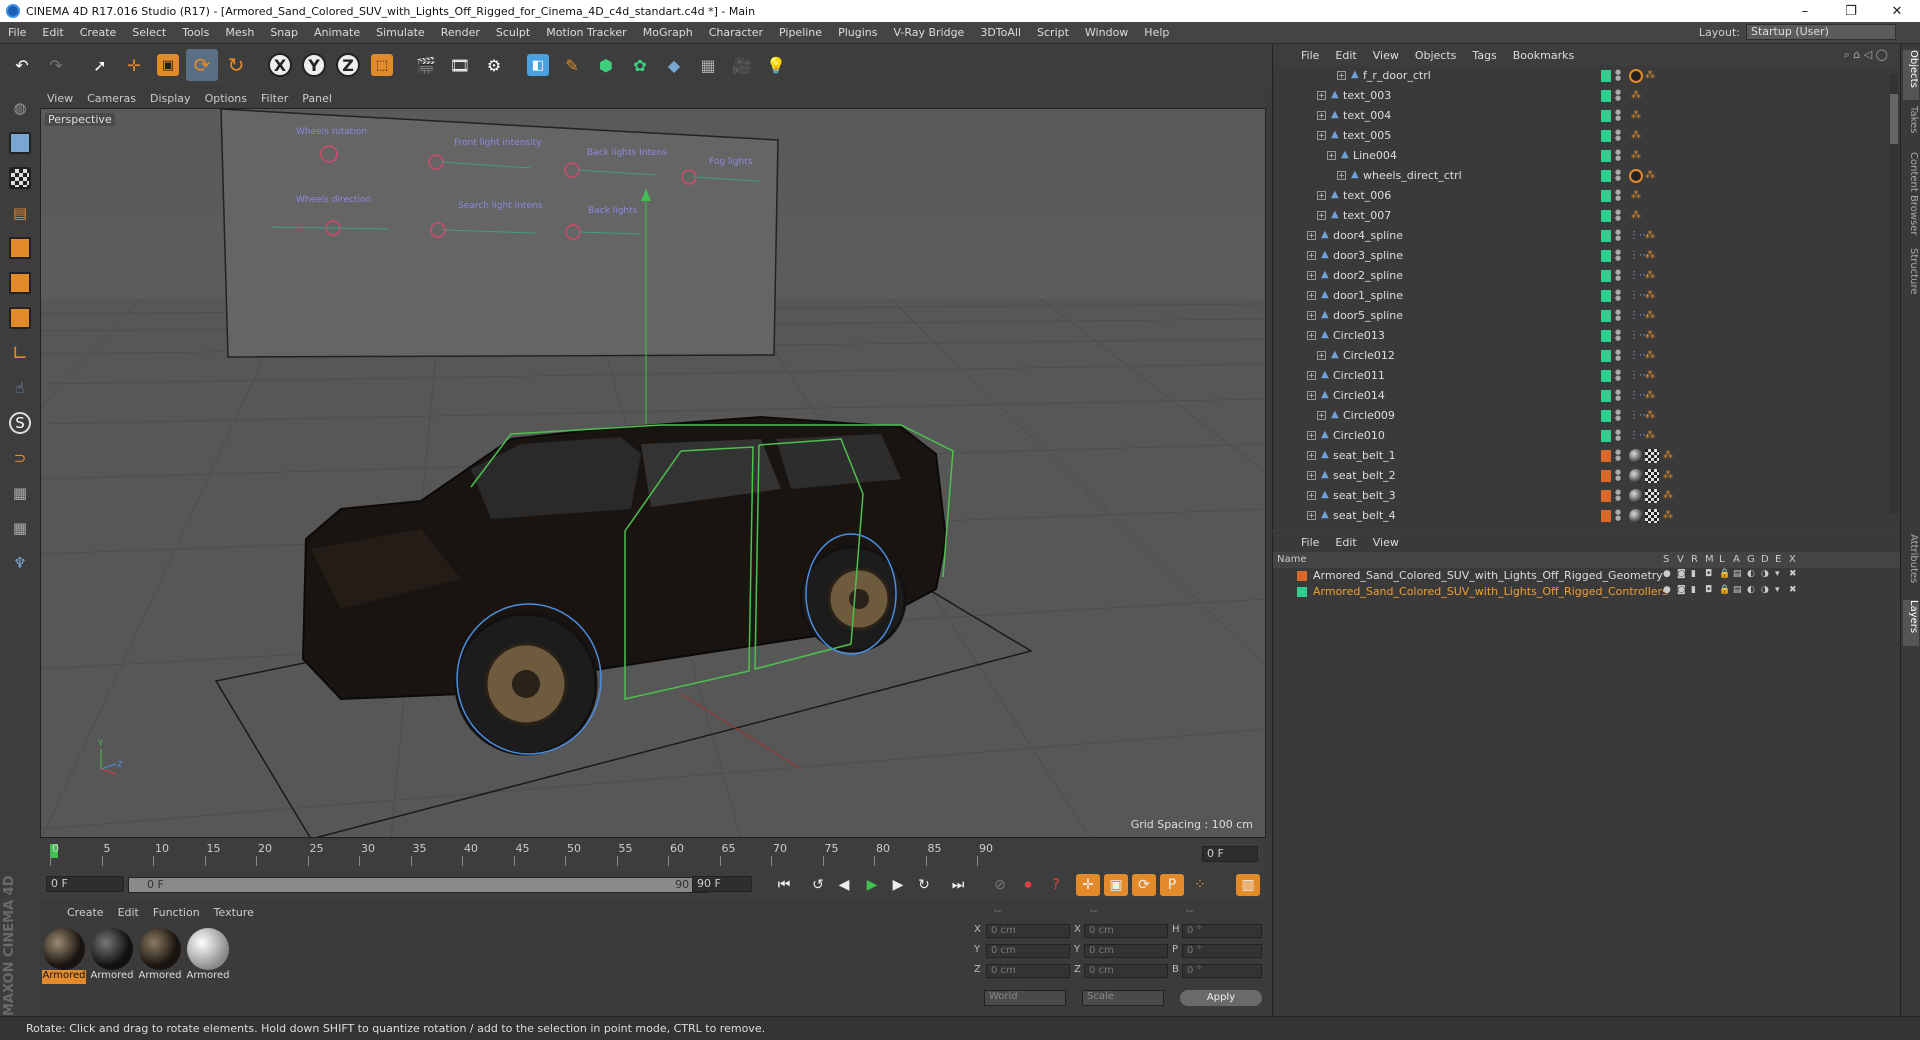 The image size is (1920, 1040). Describe the element at coordinates (1724, 574) in the screenshot. I see `layer-flag-icon: 🔒` at that location.